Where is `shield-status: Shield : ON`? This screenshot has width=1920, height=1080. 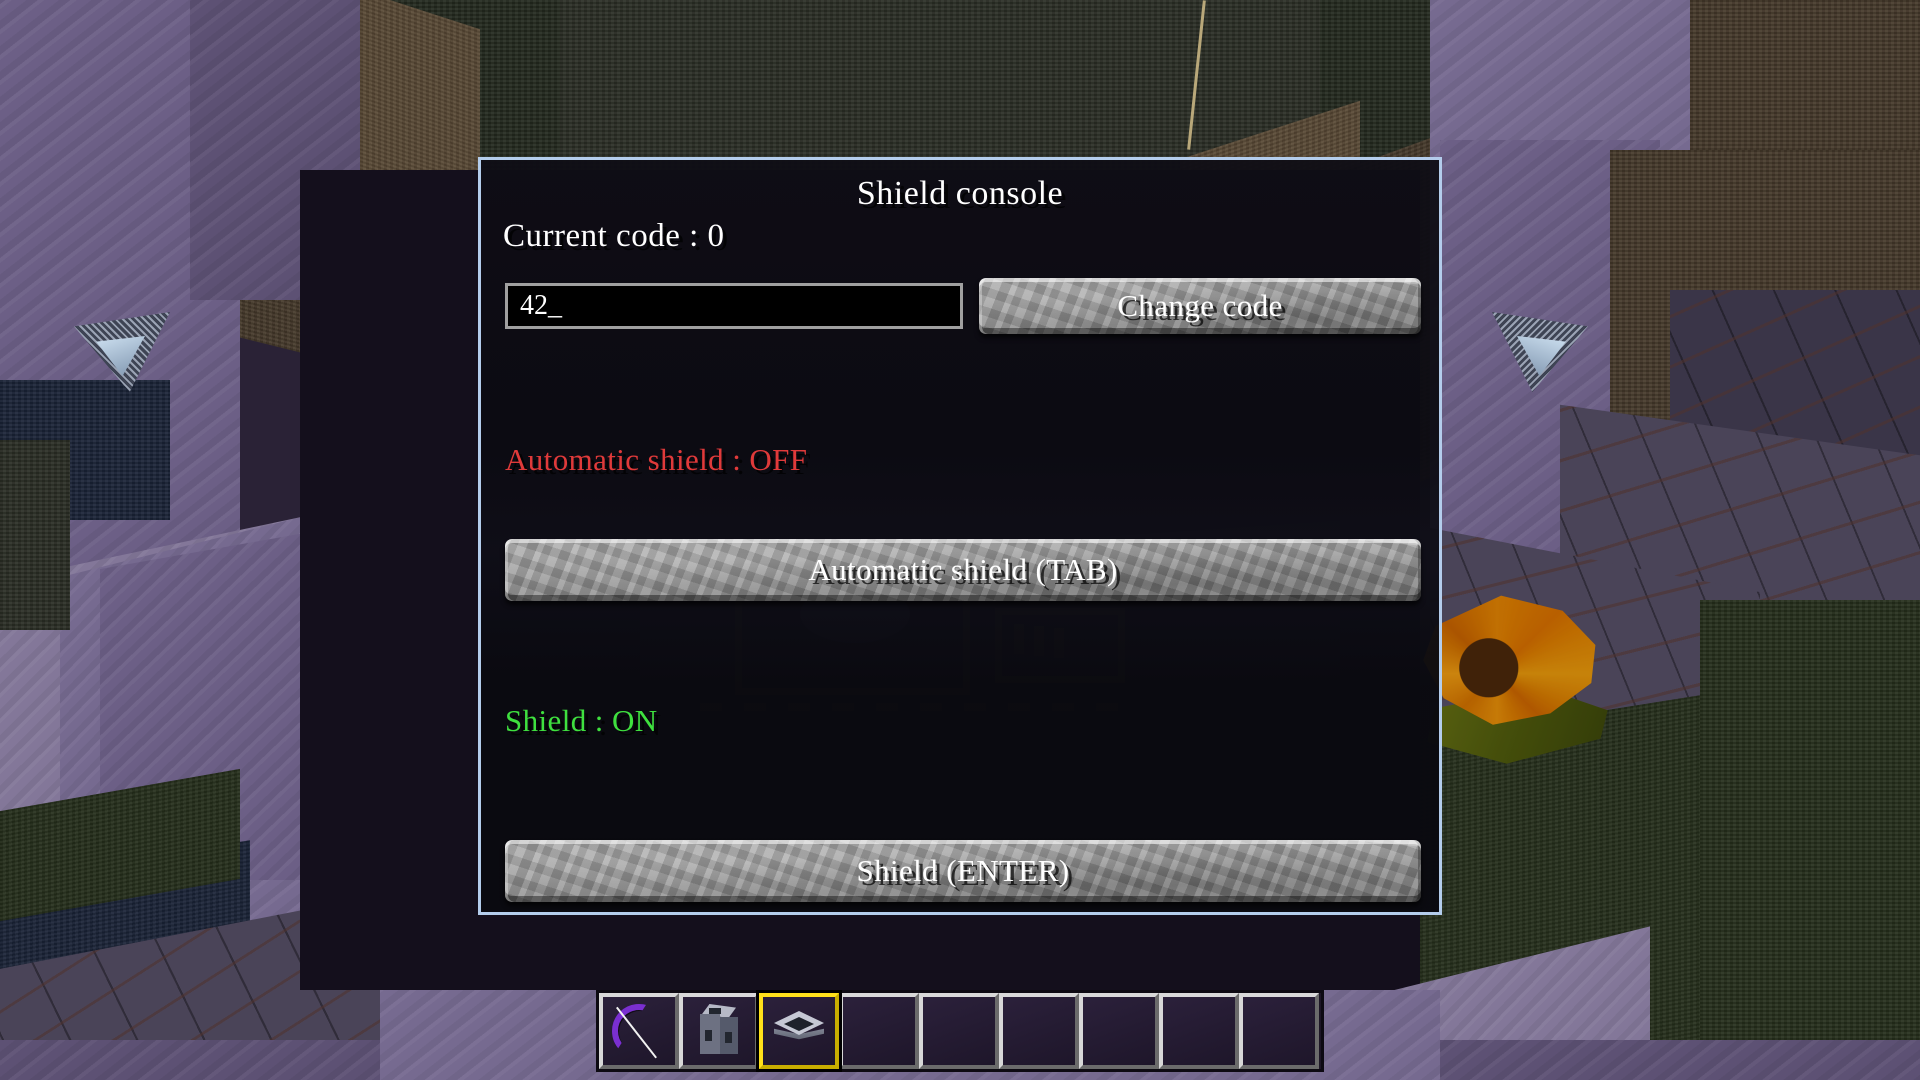
shield-status: Shield : ON is located at coordinates (581, 720).